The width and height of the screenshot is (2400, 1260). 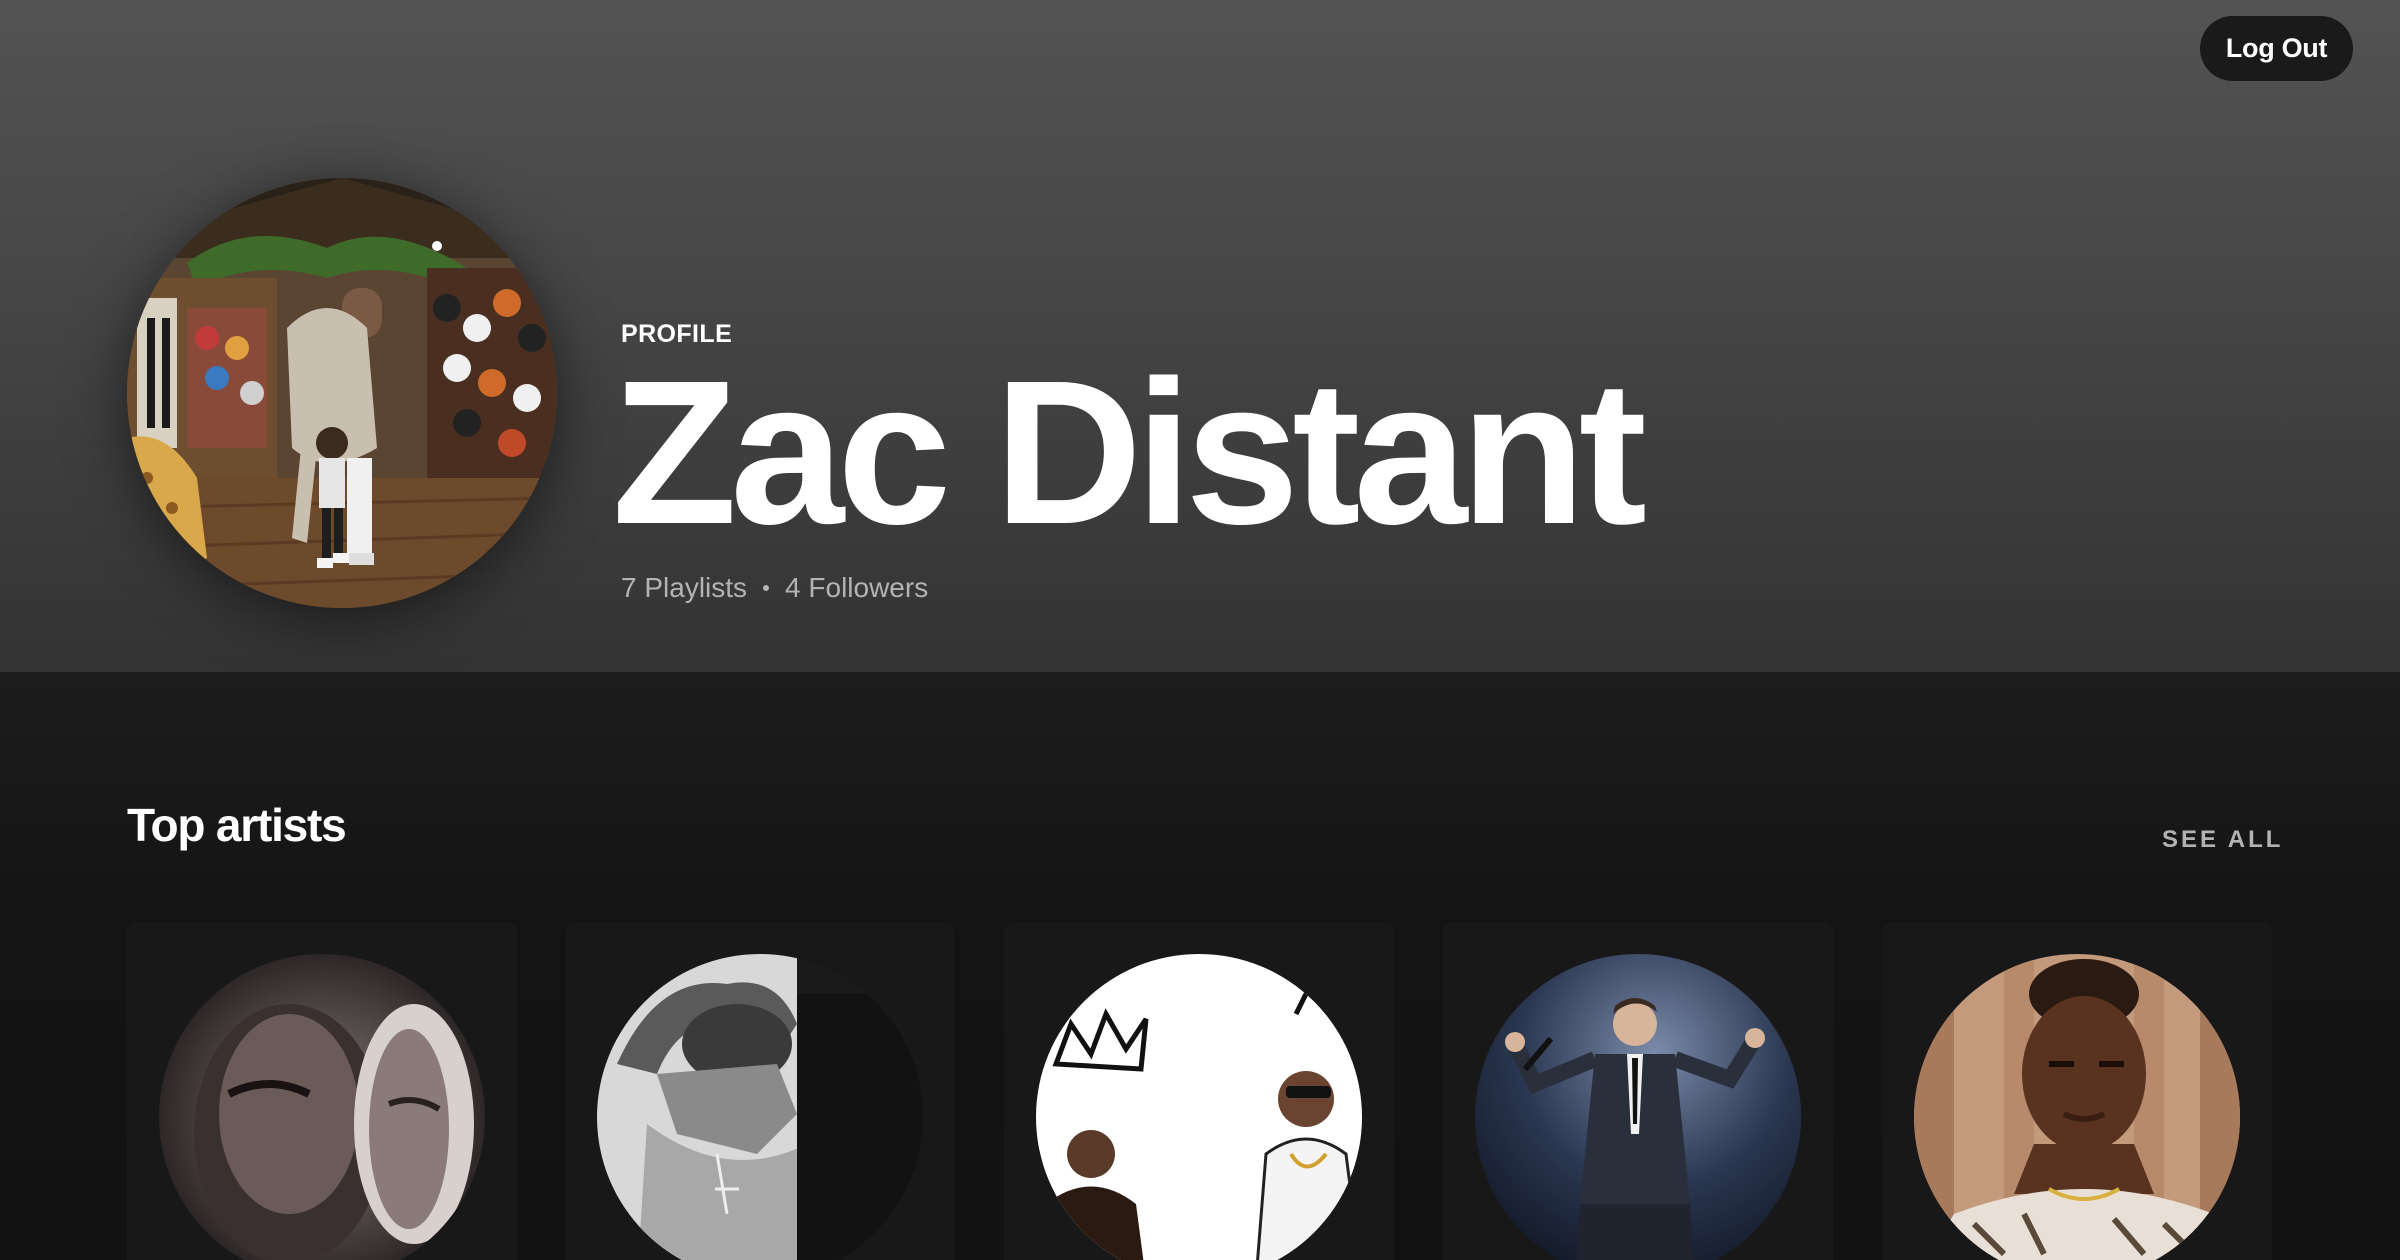 I want to click on followers-count: 4 Followers, so click(x=857, y=587).